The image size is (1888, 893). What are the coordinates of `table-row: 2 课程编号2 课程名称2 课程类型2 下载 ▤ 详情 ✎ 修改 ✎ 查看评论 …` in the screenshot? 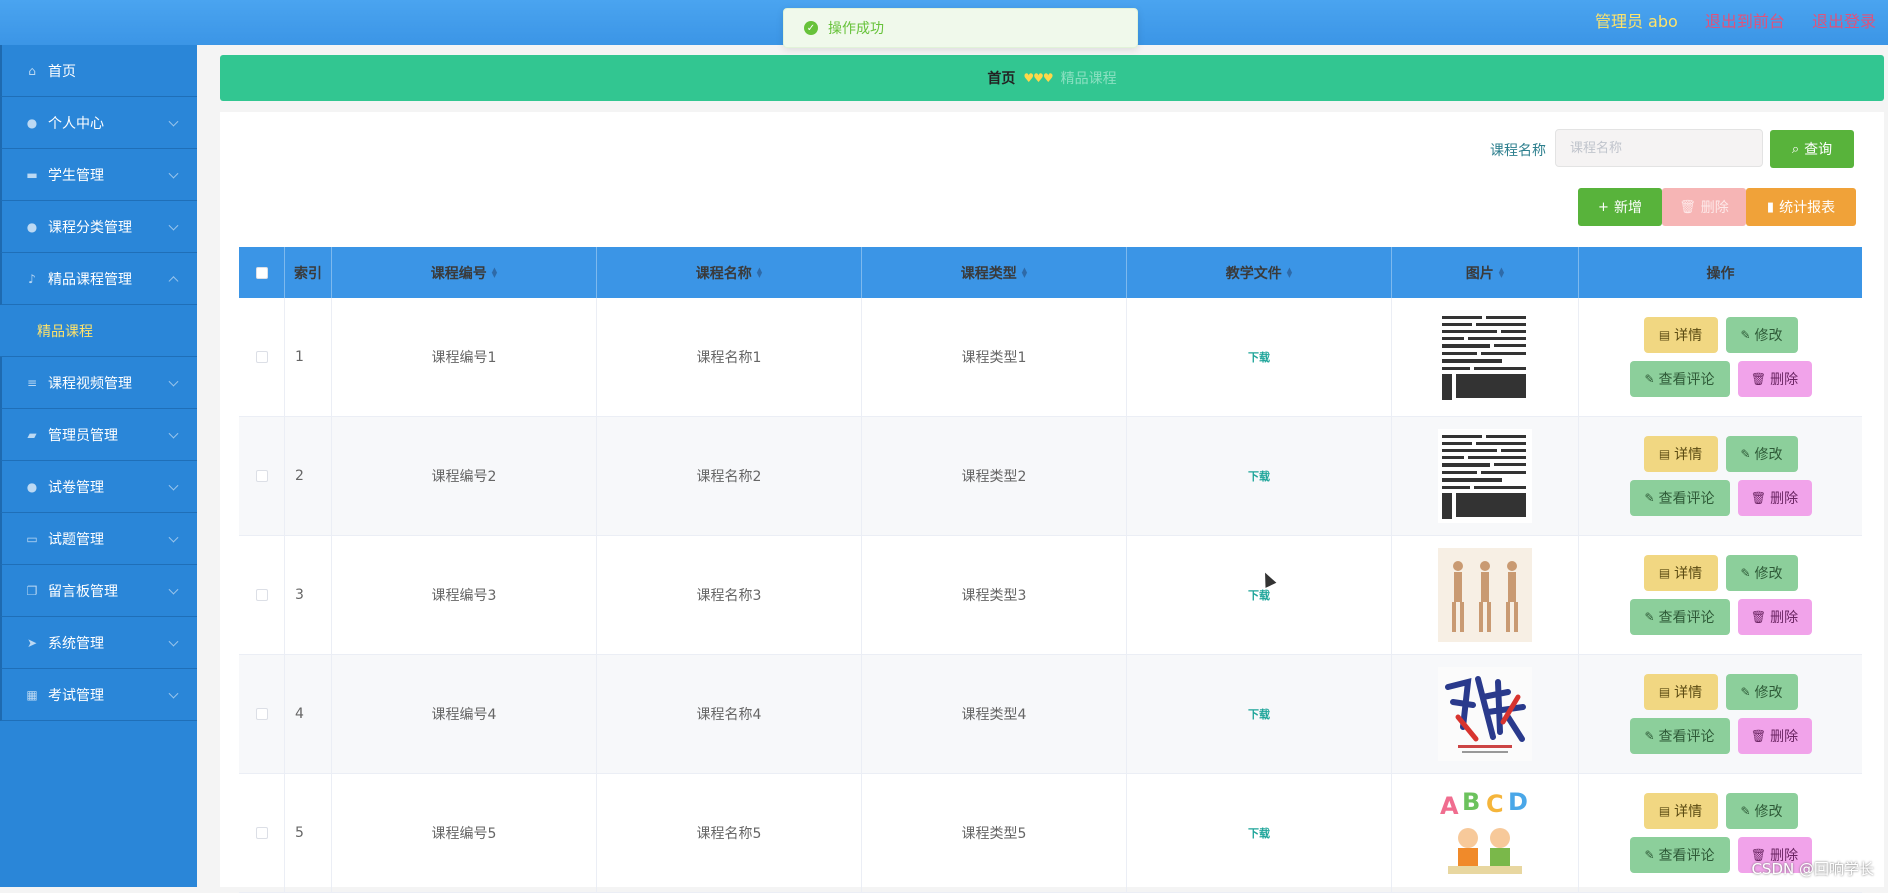 It's located at (1050, 476).